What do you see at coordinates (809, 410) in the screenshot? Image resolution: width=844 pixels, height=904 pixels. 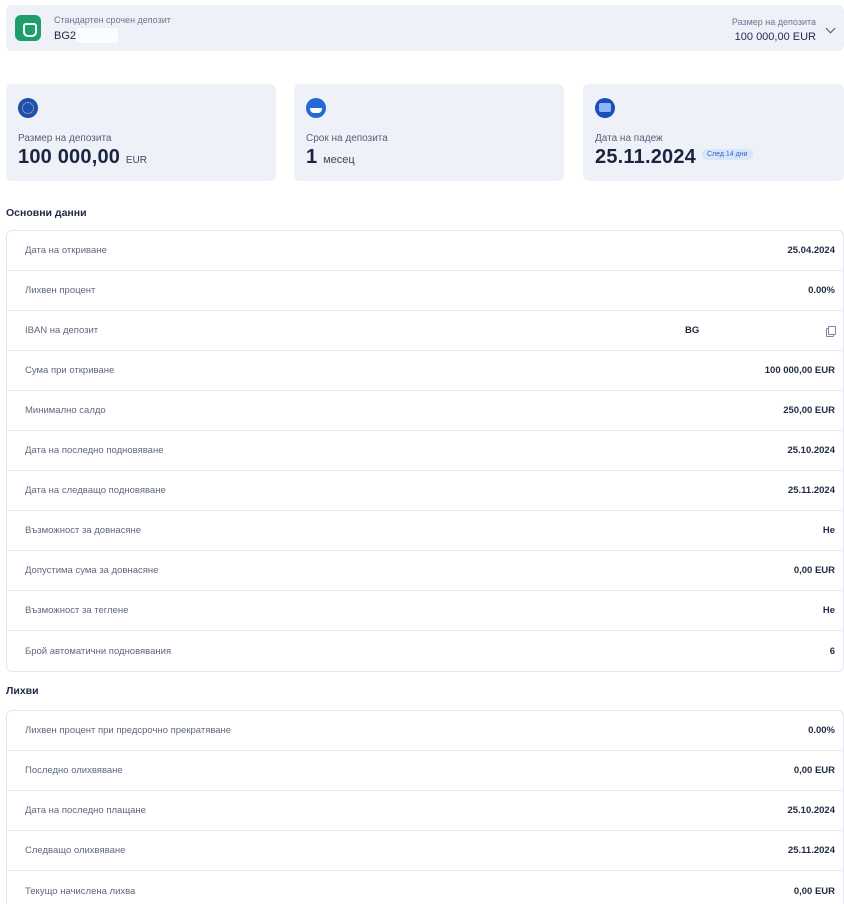 I see `row-value: 250,00 EUR` at bounding box center [809, 410].